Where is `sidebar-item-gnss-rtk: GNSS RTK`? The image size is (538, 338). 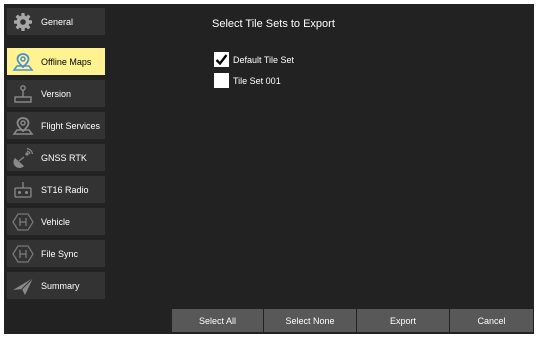 sidebar-item-gnss-rtk: GNSS RTK is located at coordinates (56, 157).